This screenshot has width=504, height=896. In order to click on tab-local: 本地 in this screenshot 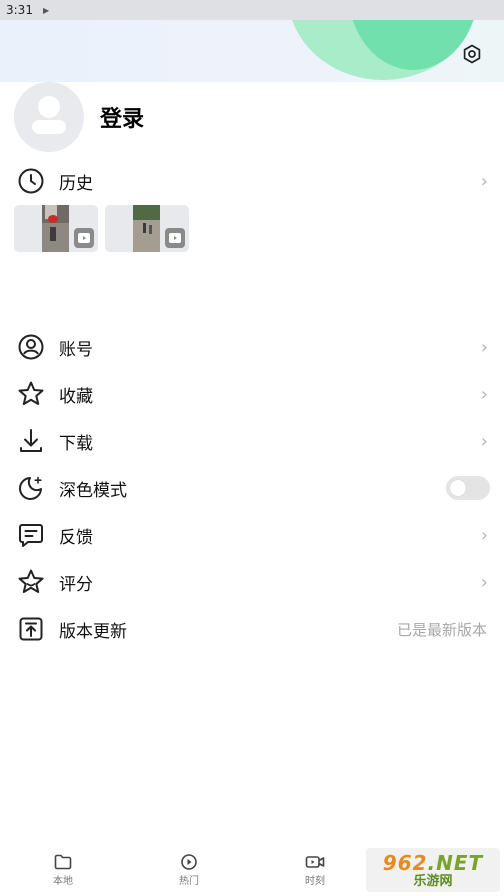, I will do `click(63, 872)`.